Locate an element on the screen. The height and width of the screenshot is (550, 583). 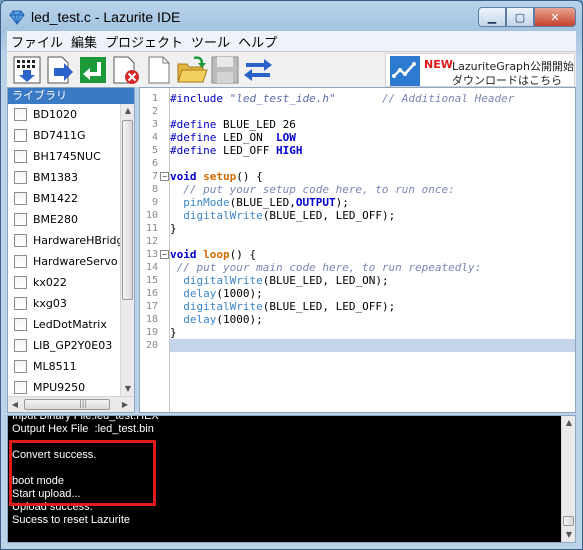
code-line: 2 is located at coordinates (363, 111).